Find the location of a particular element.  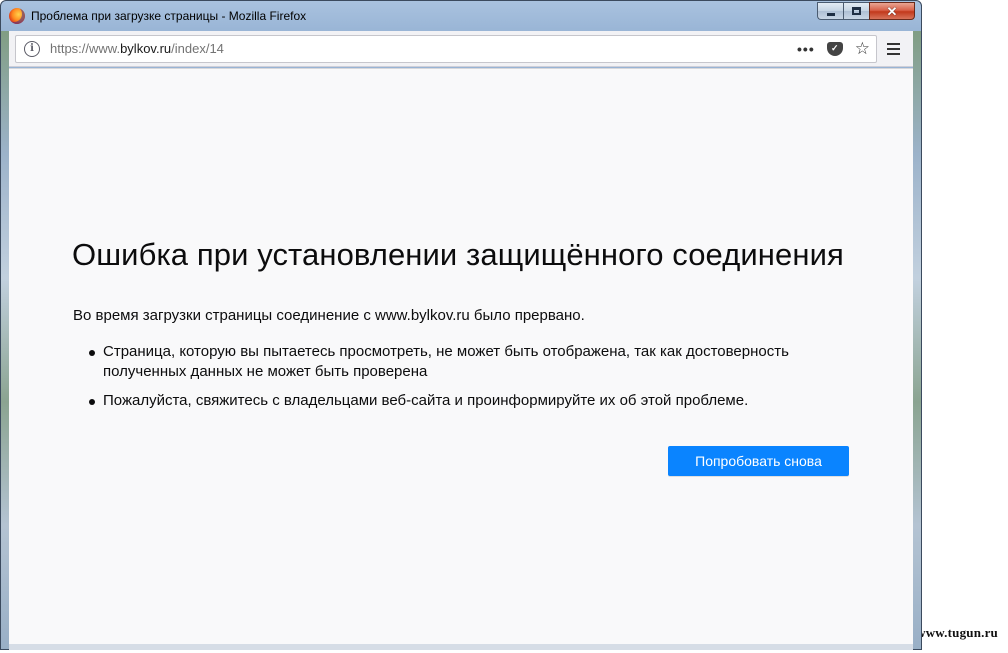

firefox-logo-icon is located at coordinates (17, 16).